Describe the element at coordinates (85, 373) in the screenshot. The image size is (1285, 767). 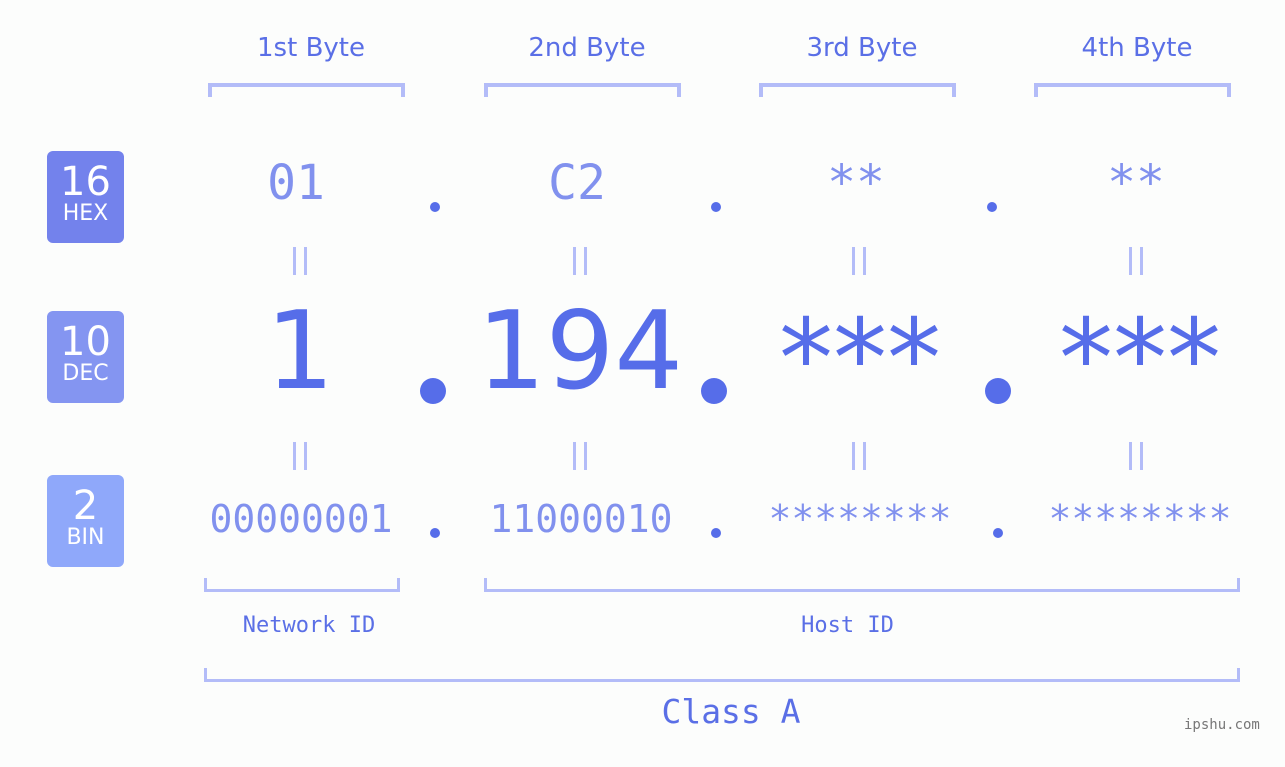
I see `dec-base-label: DEC` at that location.